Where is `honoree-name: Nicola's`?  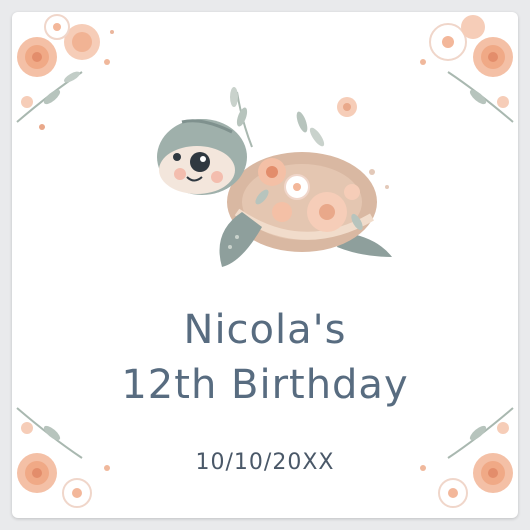
honoree-name: Nicola's is located at coordinates (265, 330).